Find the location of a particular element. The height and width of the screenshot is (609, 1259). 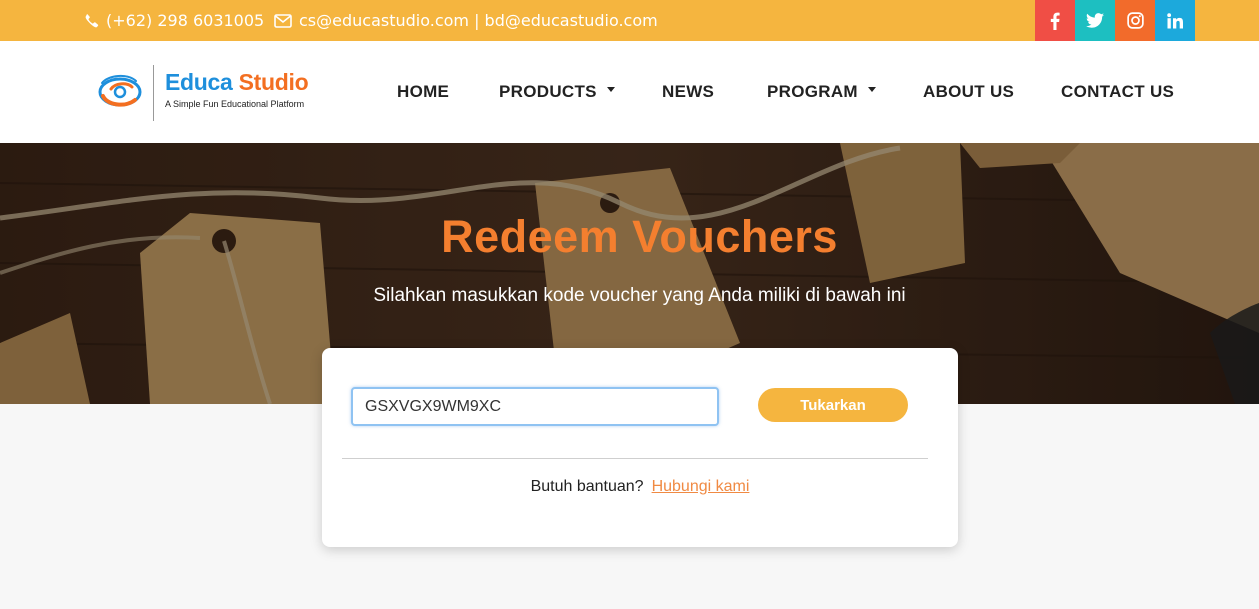

contact-us-link: Hubungi kami is located at coordinates (701, 486).